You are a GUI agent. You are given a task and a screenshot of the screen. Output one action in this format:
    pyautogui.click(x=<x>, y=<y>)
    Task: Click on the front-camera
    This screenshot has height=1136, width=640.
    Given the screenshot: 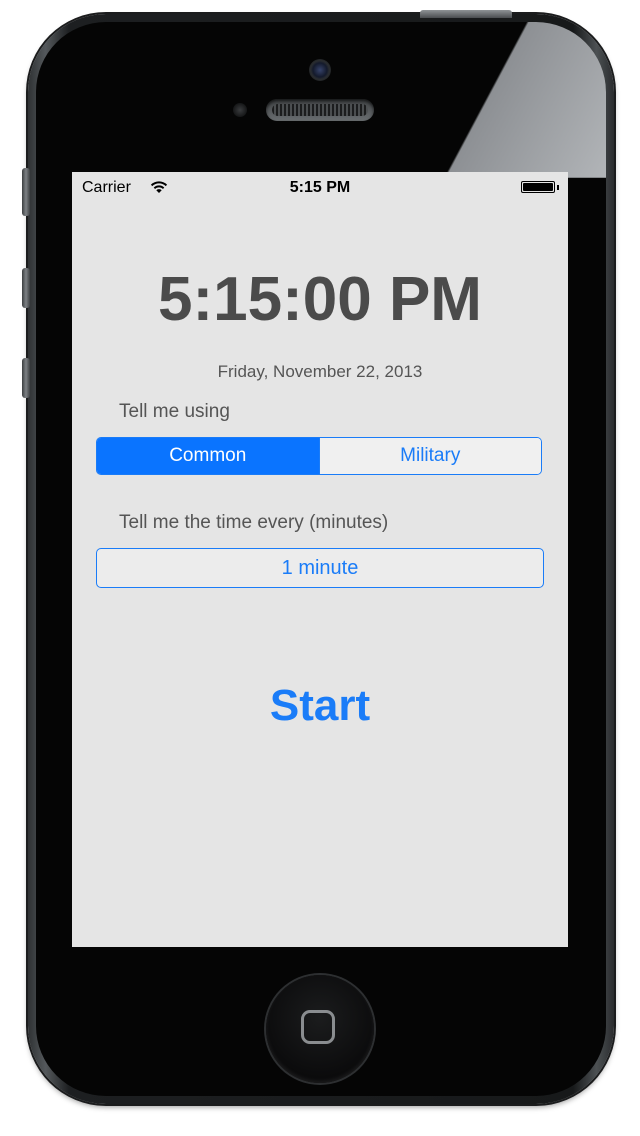 What is the action you would take?
    pyautogui.click(x=320, y=70)
    